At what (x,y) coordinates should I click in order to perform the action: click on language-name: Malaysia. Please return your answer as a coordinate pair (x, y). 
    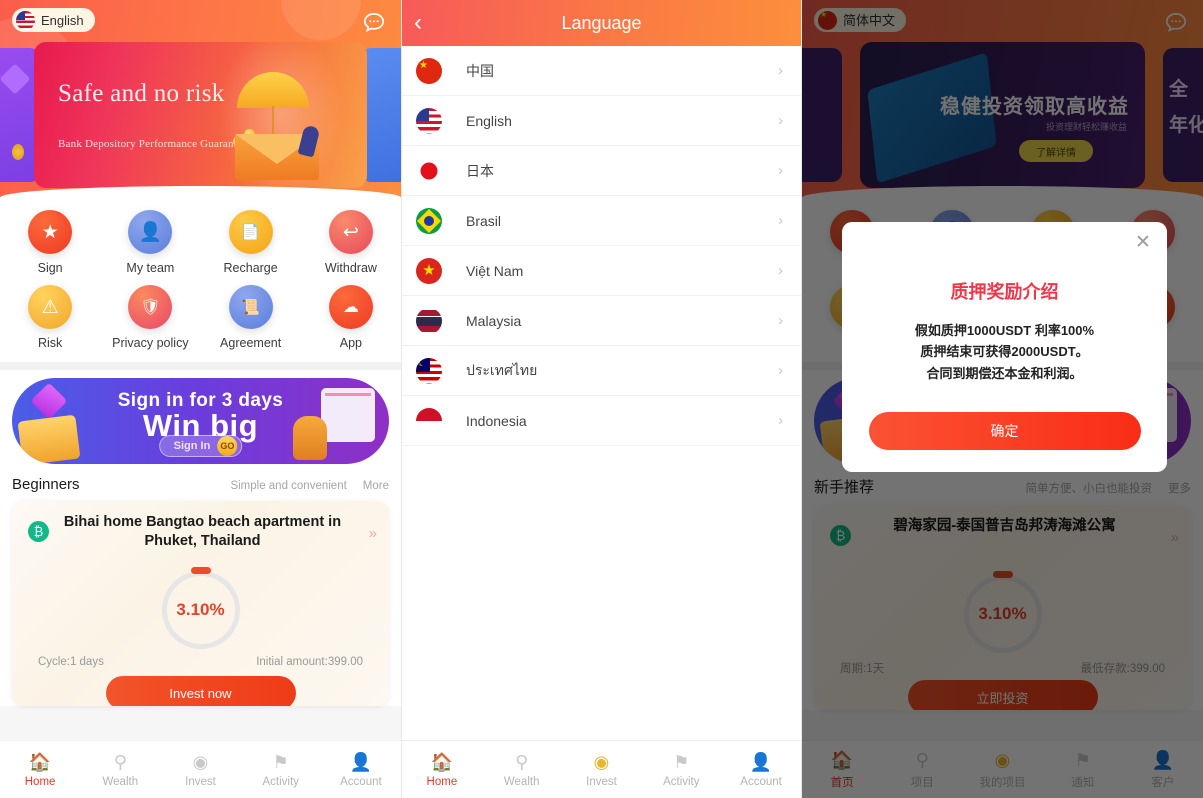
    Looking at the image, I should click on (494, 320).